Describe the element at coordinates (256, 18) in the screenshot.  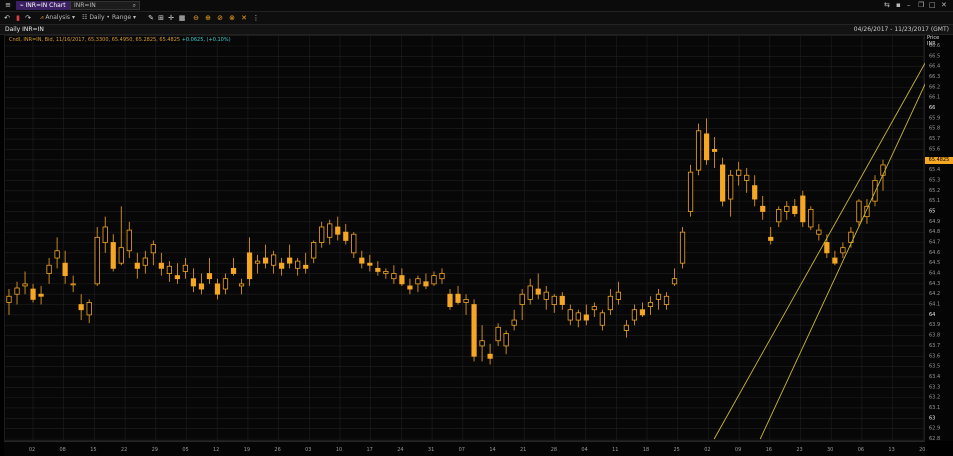
I see `settings-icon: ⋮` at that location.